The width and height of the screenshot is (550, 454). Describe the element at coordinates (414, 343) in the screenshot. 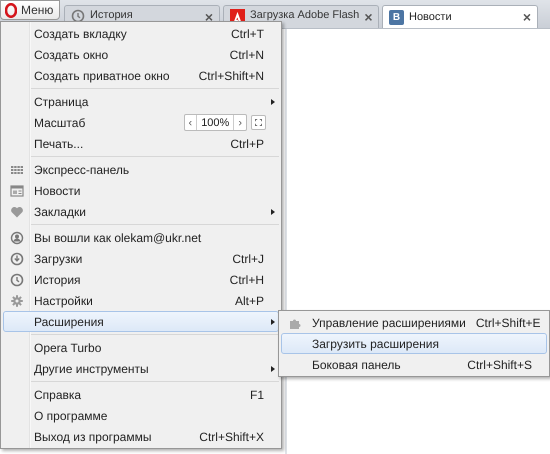

I see `menu-item: Загрузить расширения` at that location.